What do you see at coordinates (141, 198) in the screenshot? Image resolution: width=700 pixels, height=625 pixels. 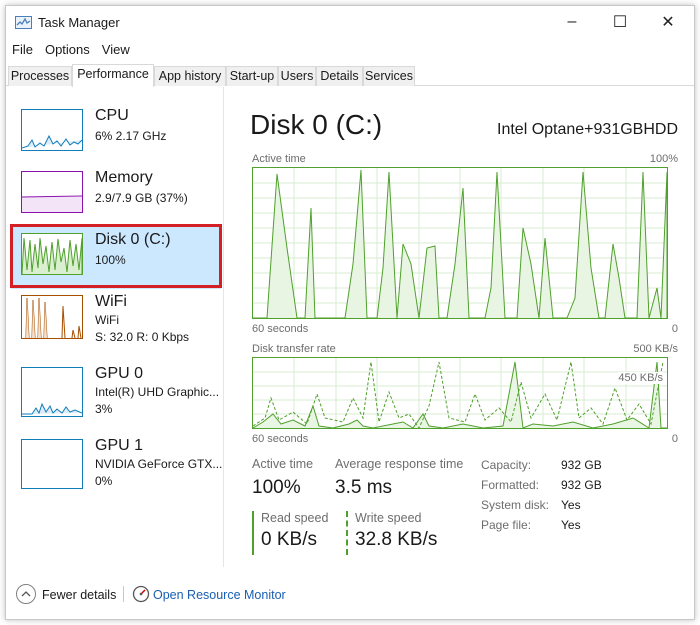 I see `sidebar-item-detail: 2.9/7.9 GB (37%)` at bounding box center [141, 198].